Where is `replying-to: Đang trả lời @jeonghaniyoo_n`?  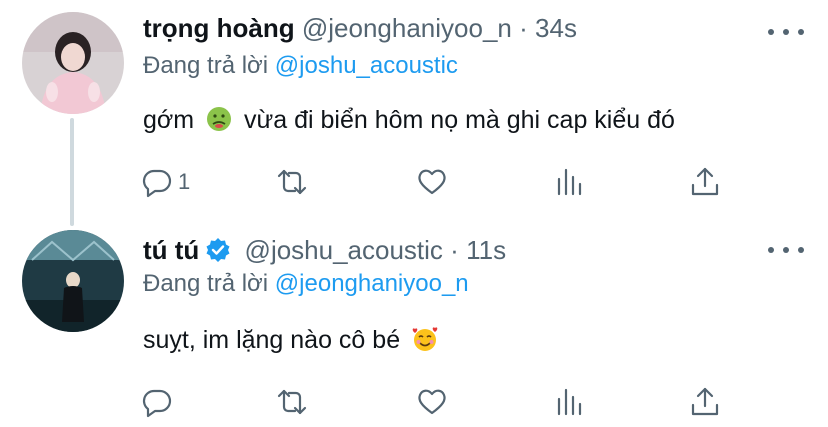
replying-to: Đang trả lời @jeonghaniyoo_n is located at coordinates (306, 284).